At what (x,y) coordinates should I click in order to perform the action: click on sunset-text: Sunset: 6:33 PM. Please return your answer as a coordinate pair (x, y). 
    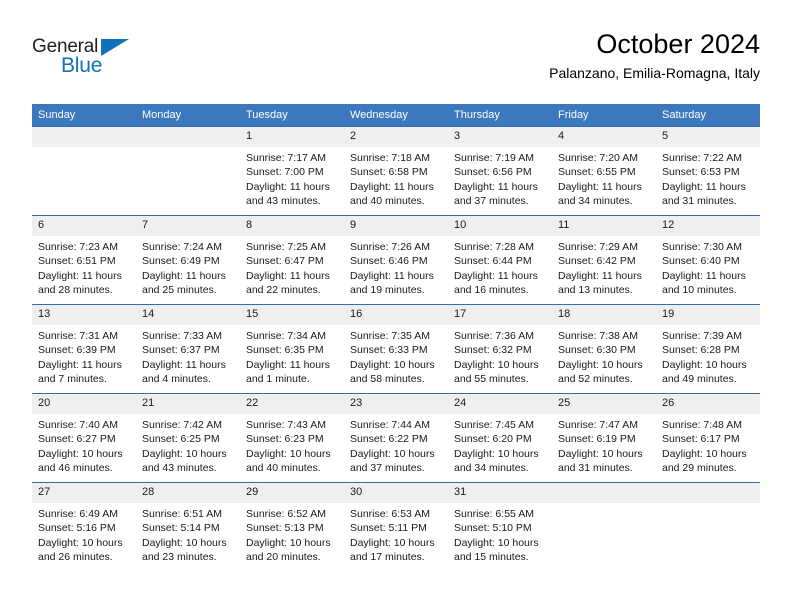
    Looking at the image, I should click on (389, 350).